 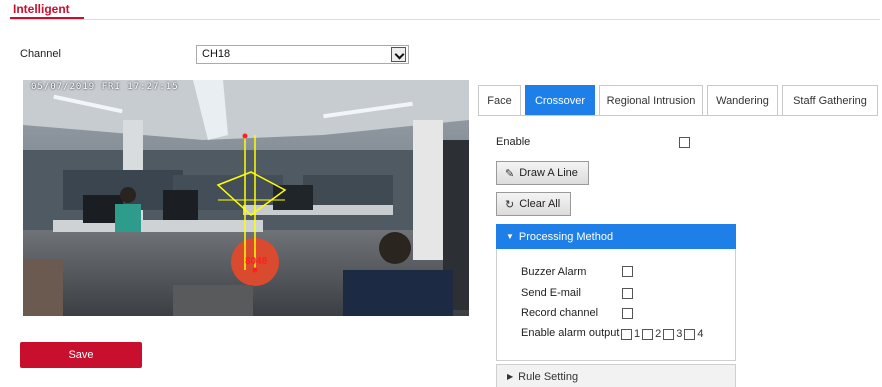 I want to click on save-button: Save, so click(x=81, y=355).